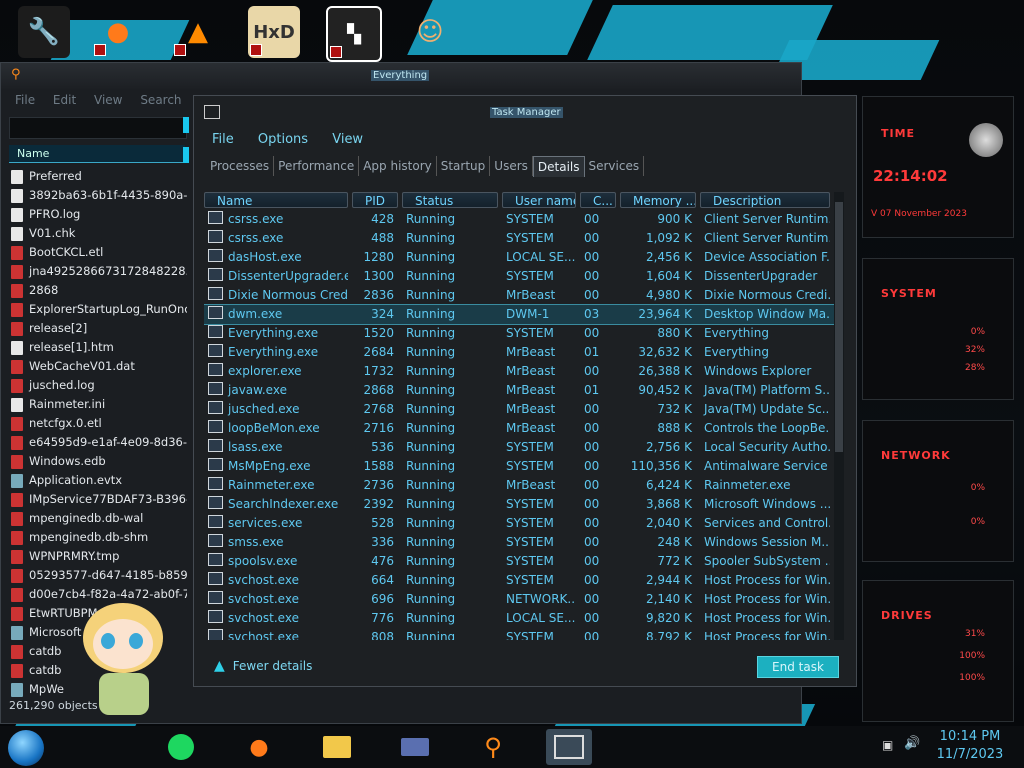 The image size is (1024, 768). What do you see at coordinates (615, 166) in the screenshot?
I see `tab-services: Services` at bounding box center [615, 166].